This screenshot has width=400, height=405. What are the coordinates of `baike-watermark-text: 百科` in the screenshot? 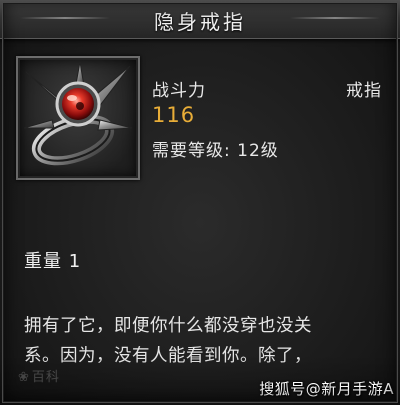 It's located at (45, 377).